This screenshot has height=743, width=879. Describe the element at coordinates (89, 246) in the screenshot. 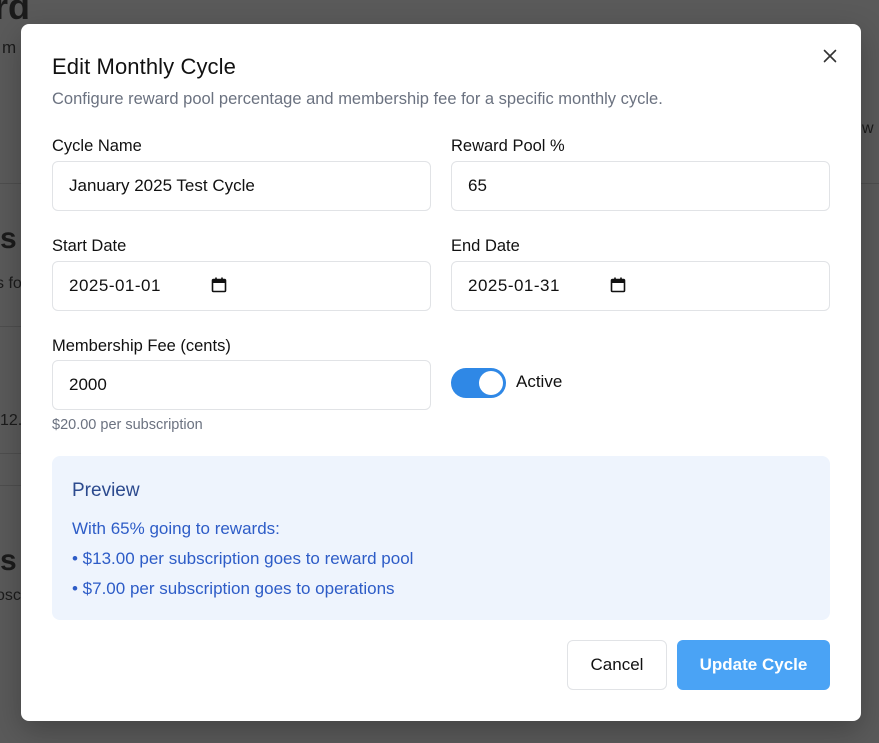

I see `start-date-label: Start Date` at that location.